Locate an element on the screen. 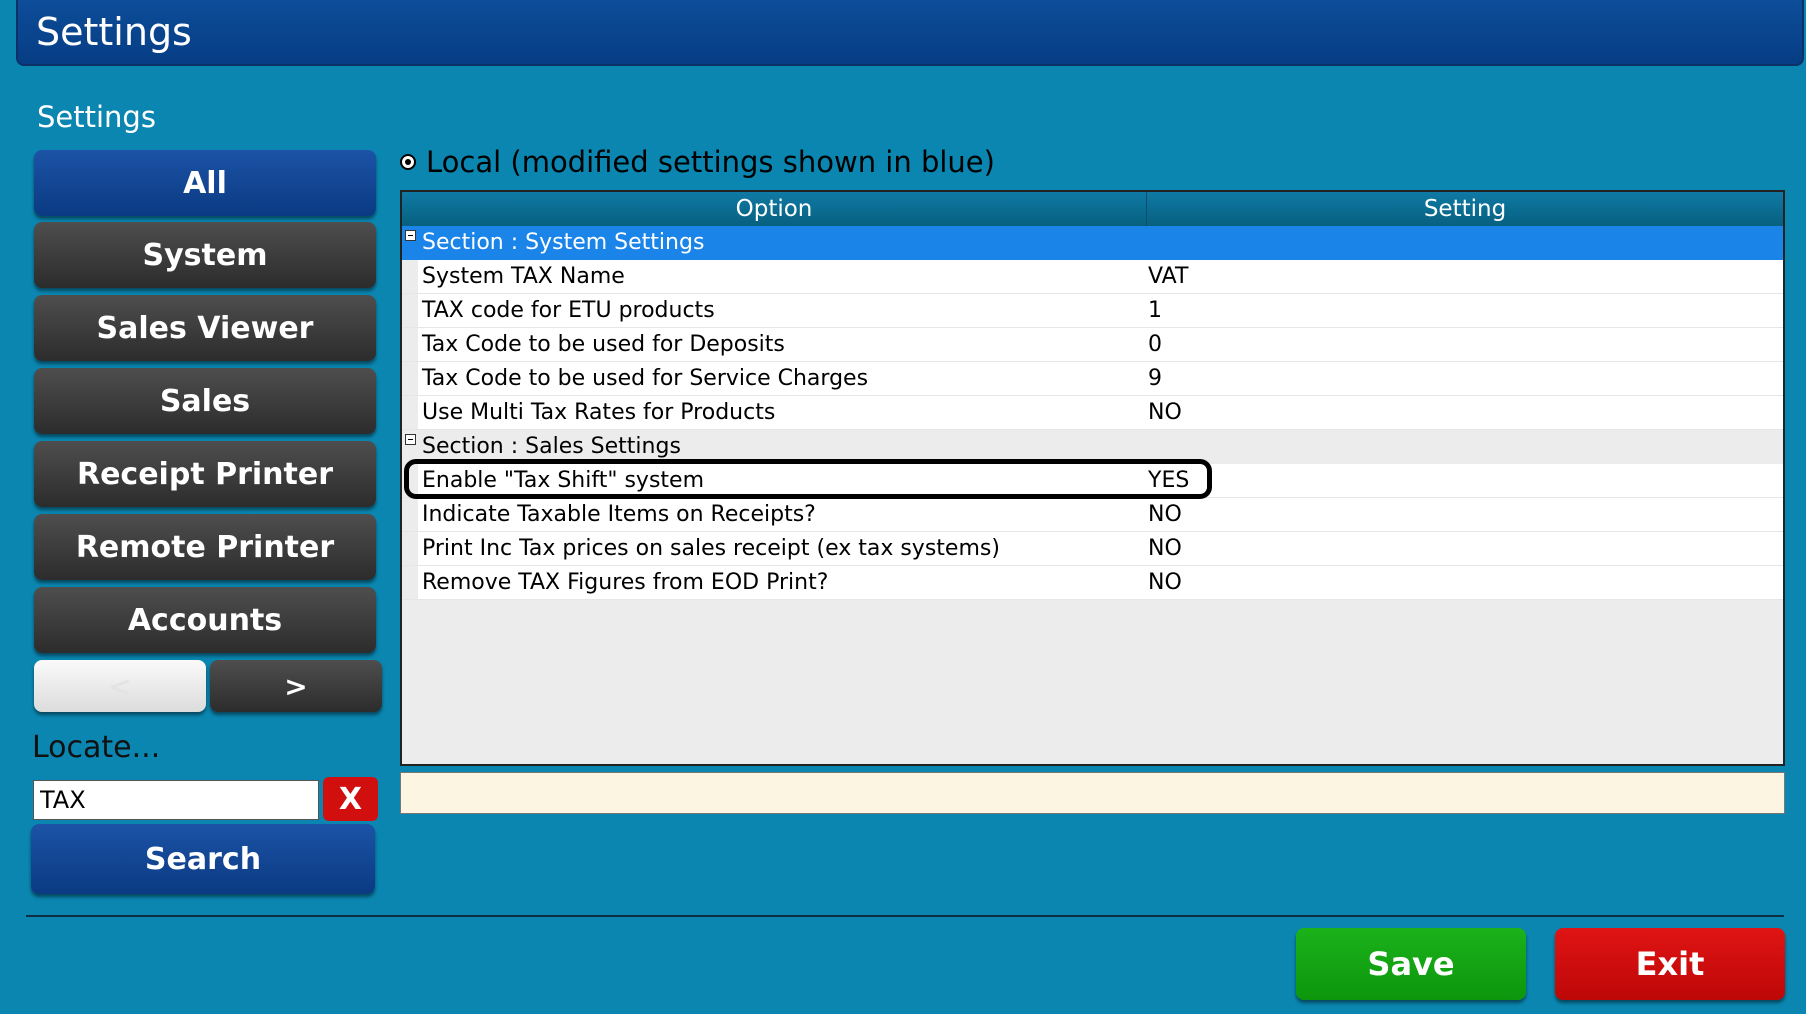 The width and height of the screenshot is (1806, 1014). category-all-button: All is located at coordinates (205, 183).